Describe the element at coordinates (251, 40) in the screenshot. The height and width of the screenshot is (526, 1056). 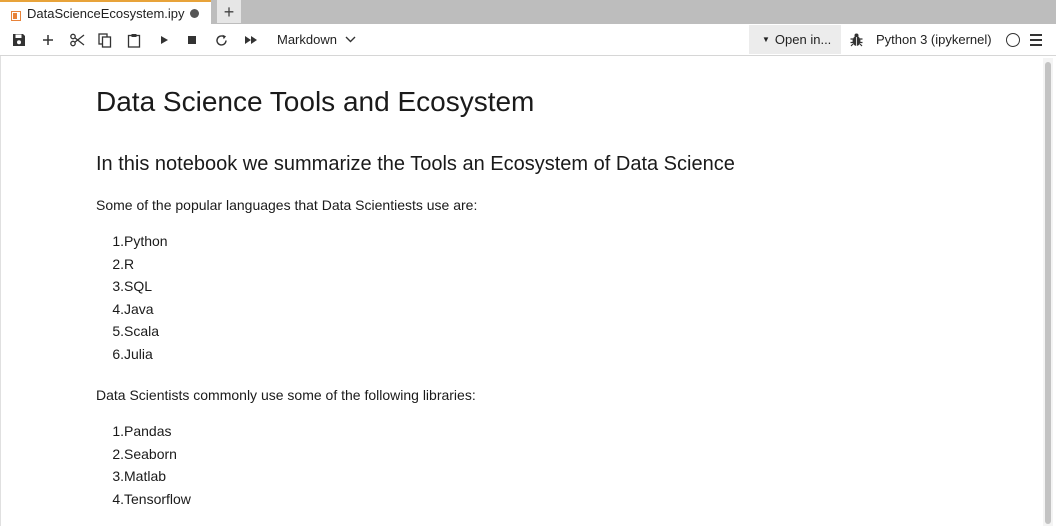
I see `run-all-icon` at that location.